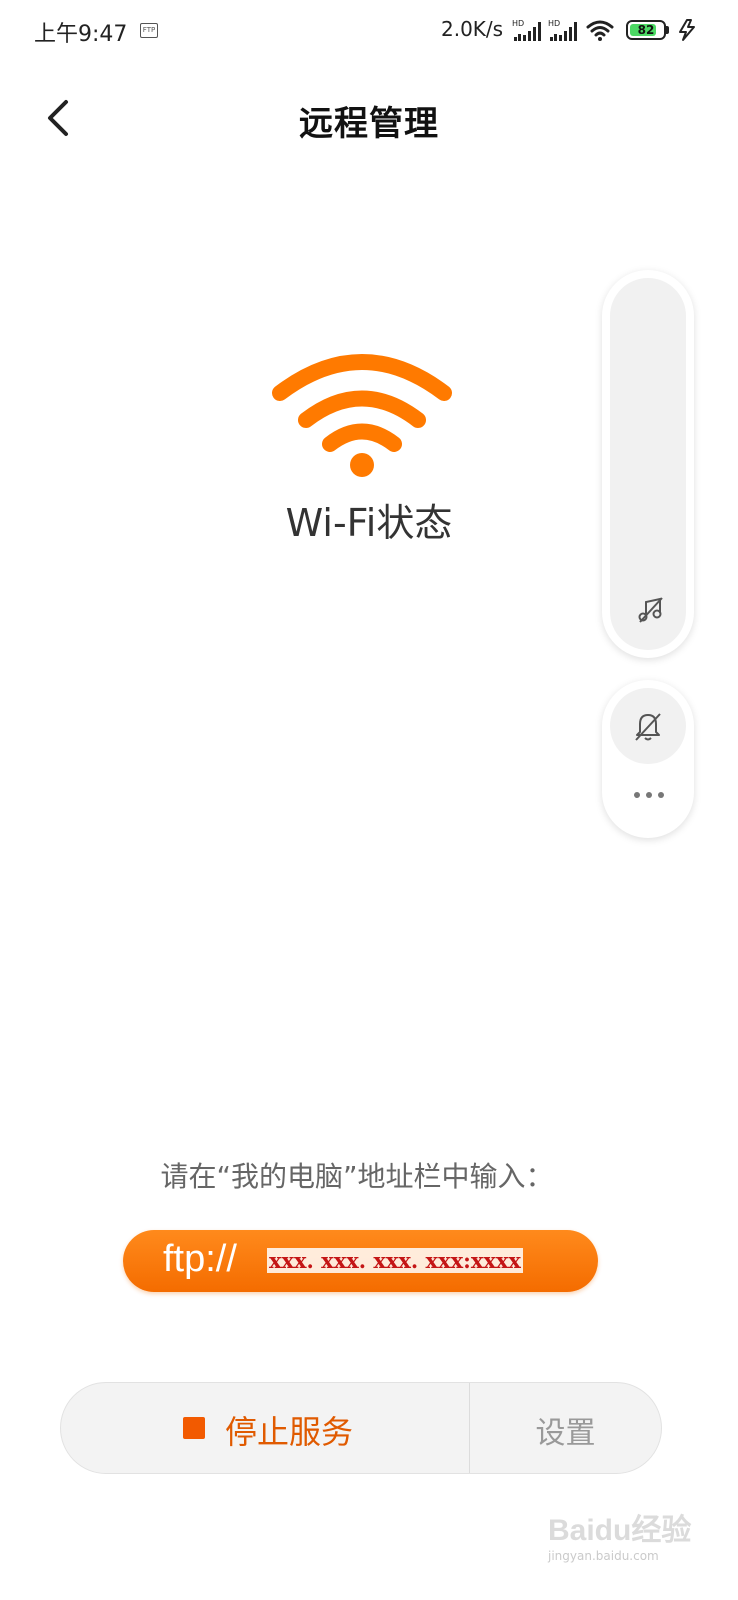 This screenshot has width=738, height=1600. Describe the element at coordinates (650, 610) in the screenshot. I see `music-off-icon` at that location.